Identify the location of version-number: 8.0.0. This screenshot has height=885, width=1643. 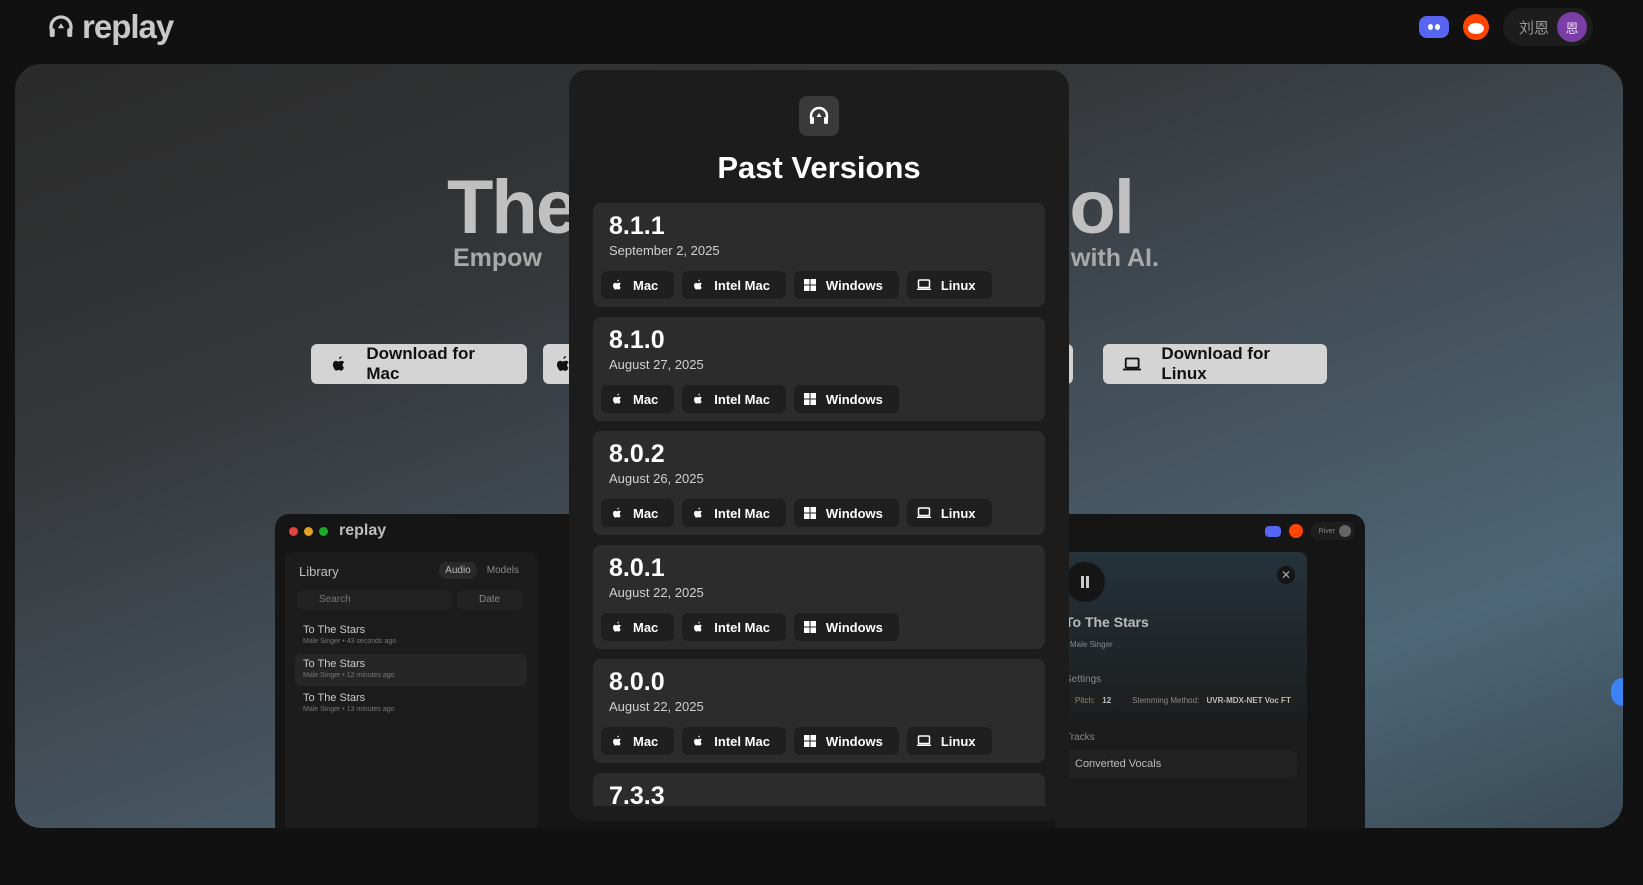
(637, 682).